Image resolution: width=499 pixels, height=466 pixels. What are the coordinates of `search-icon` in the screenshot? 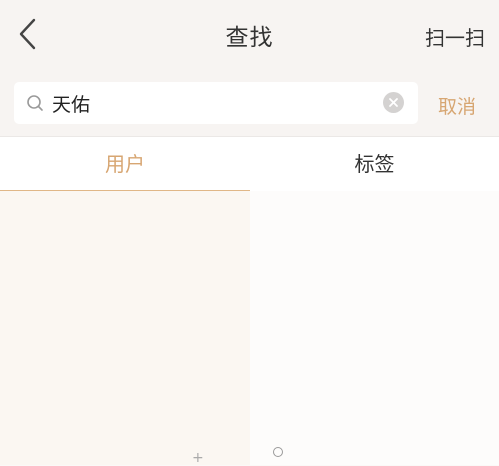 It's located at (35, 103).